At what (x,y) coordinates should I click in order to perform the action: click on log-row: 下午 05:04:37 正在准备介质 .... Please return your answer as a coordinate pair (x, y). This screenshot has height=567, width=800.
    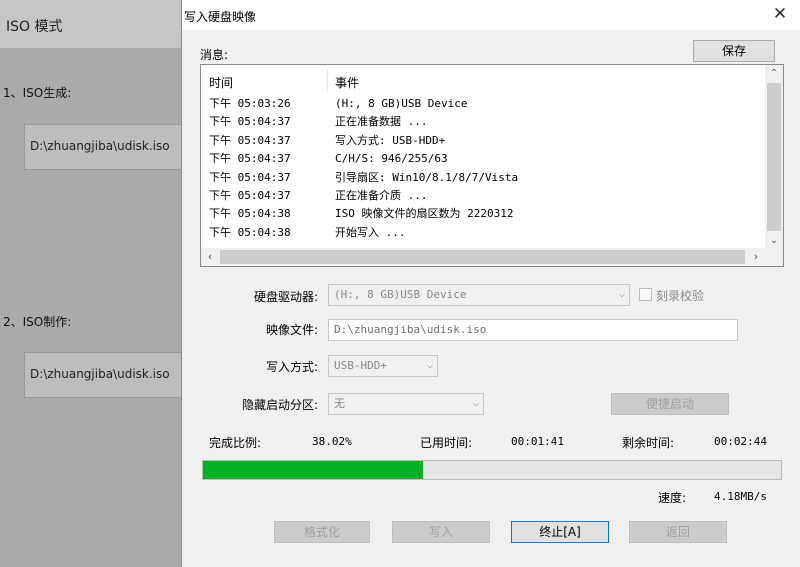
    Looking at the image, I should click on (483, 196).